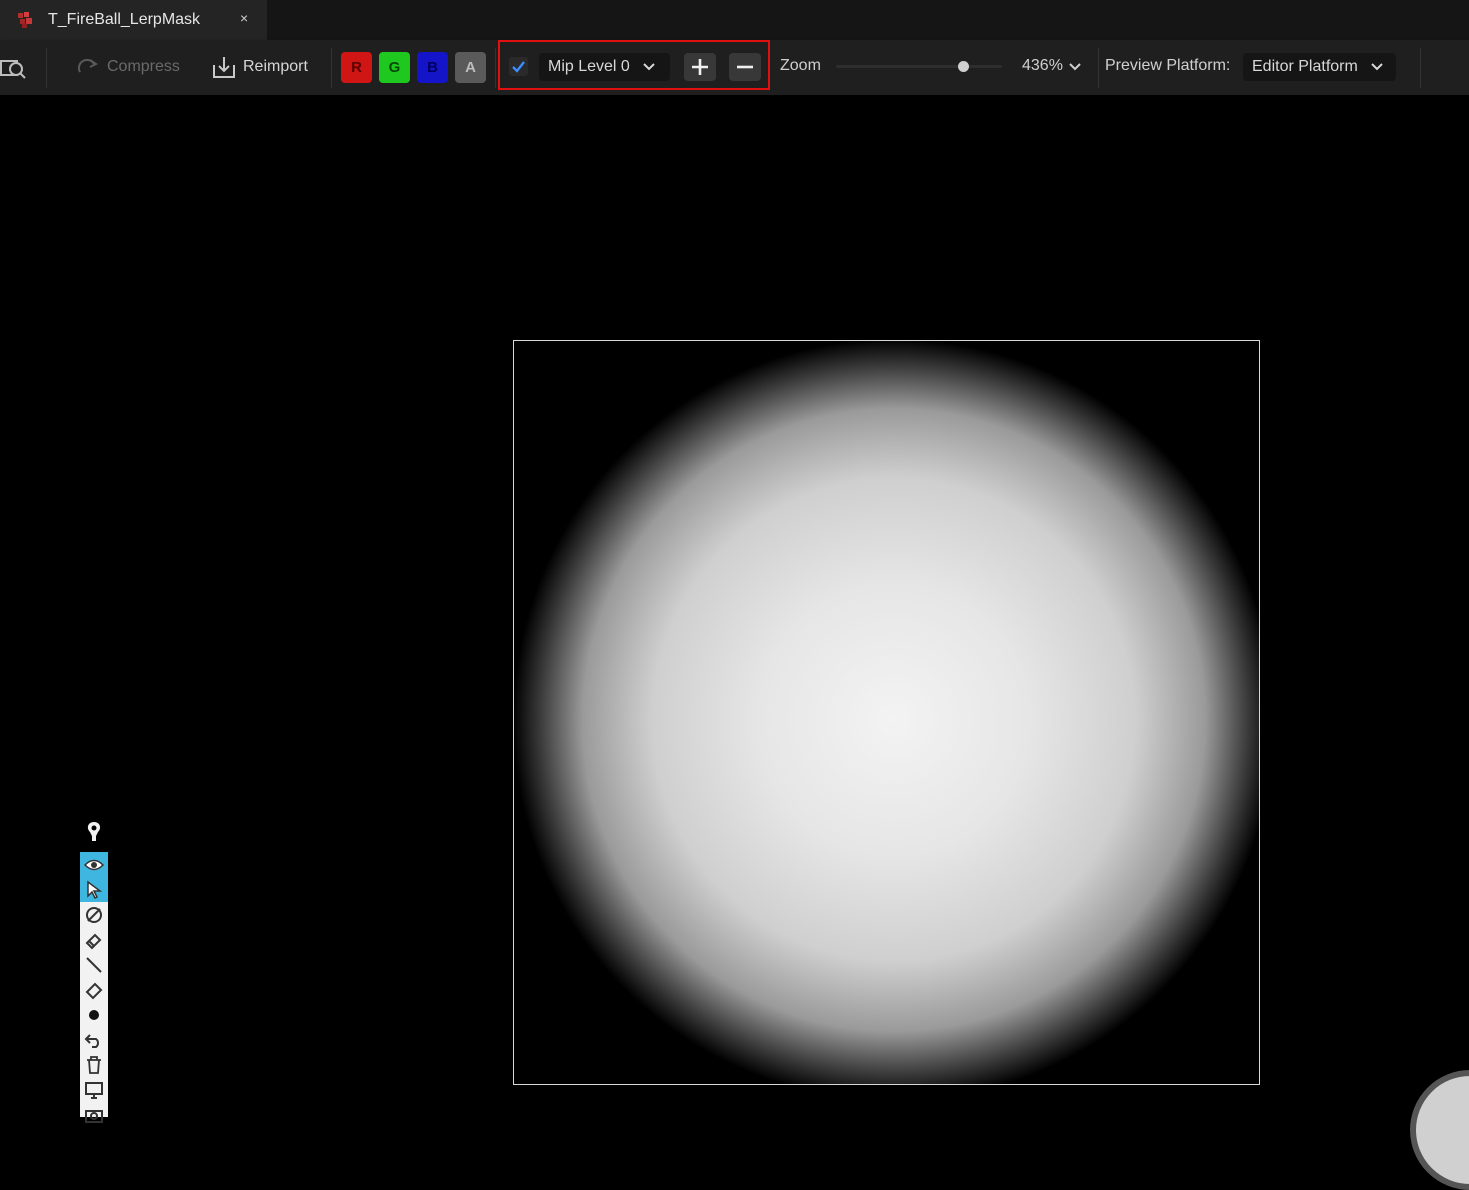  Describe the element at coordinates (244, 18) in the screenshot. I see `close-icon: ×` at that location.